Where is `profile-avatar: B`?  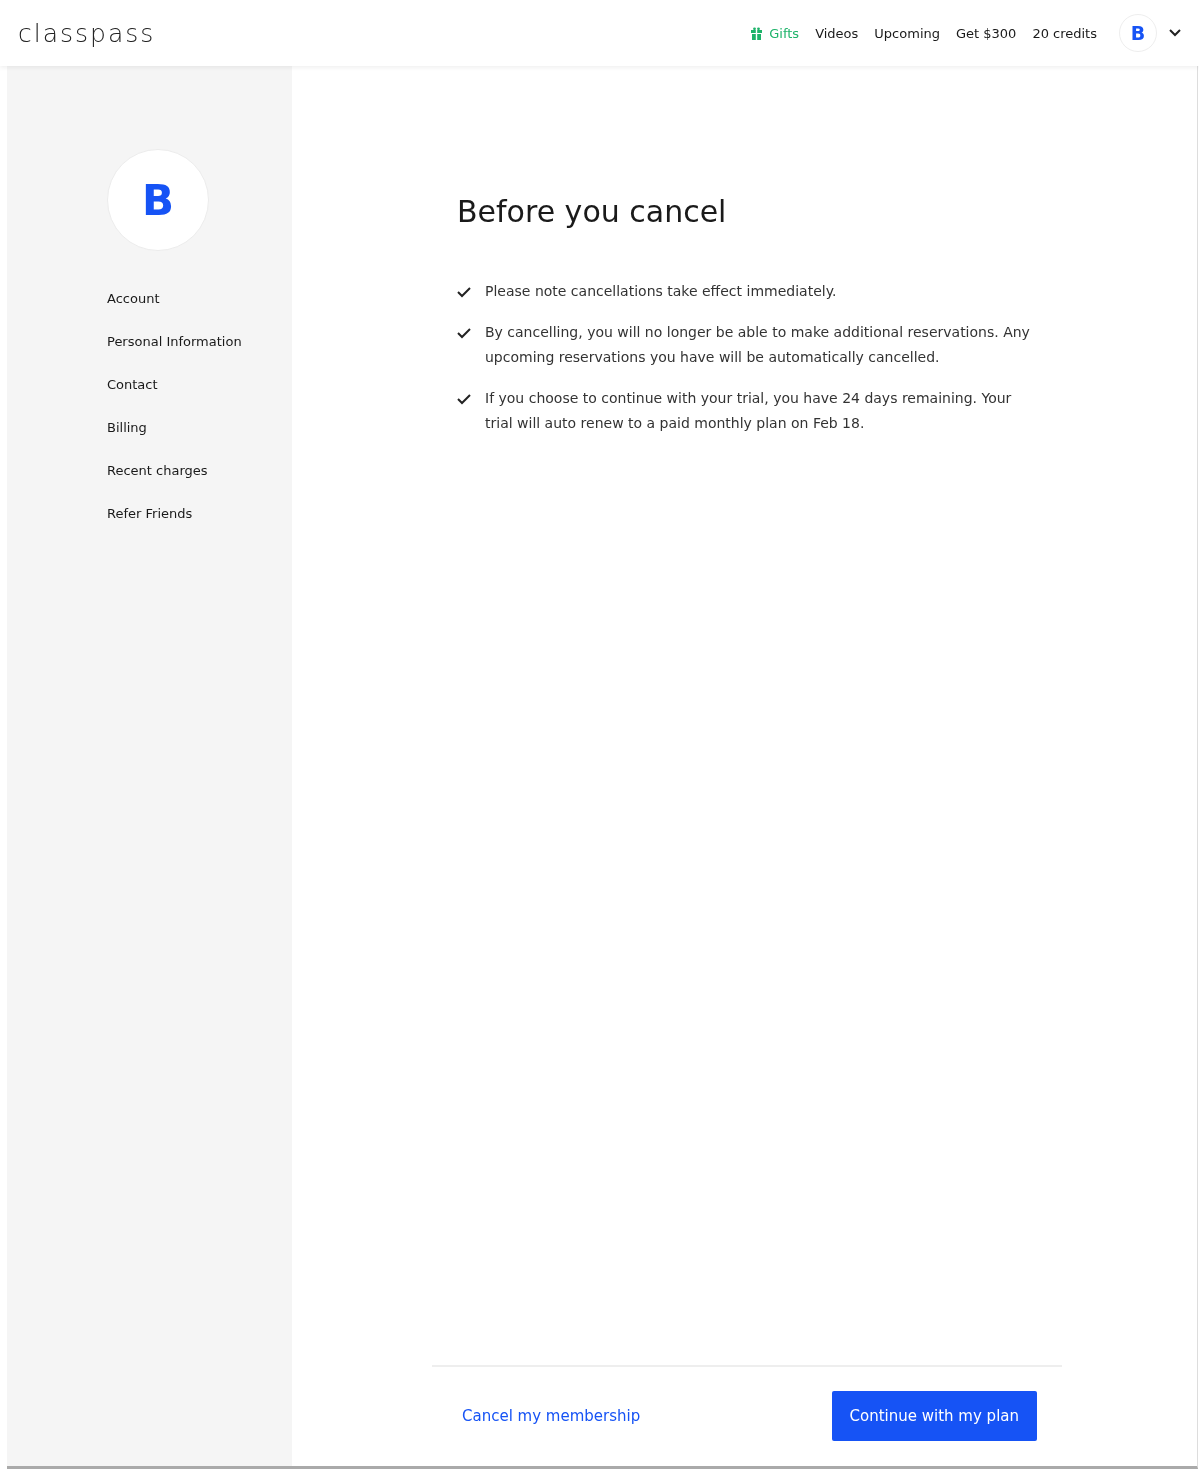
profile-avatar: B is located at coordinates (158, 200).